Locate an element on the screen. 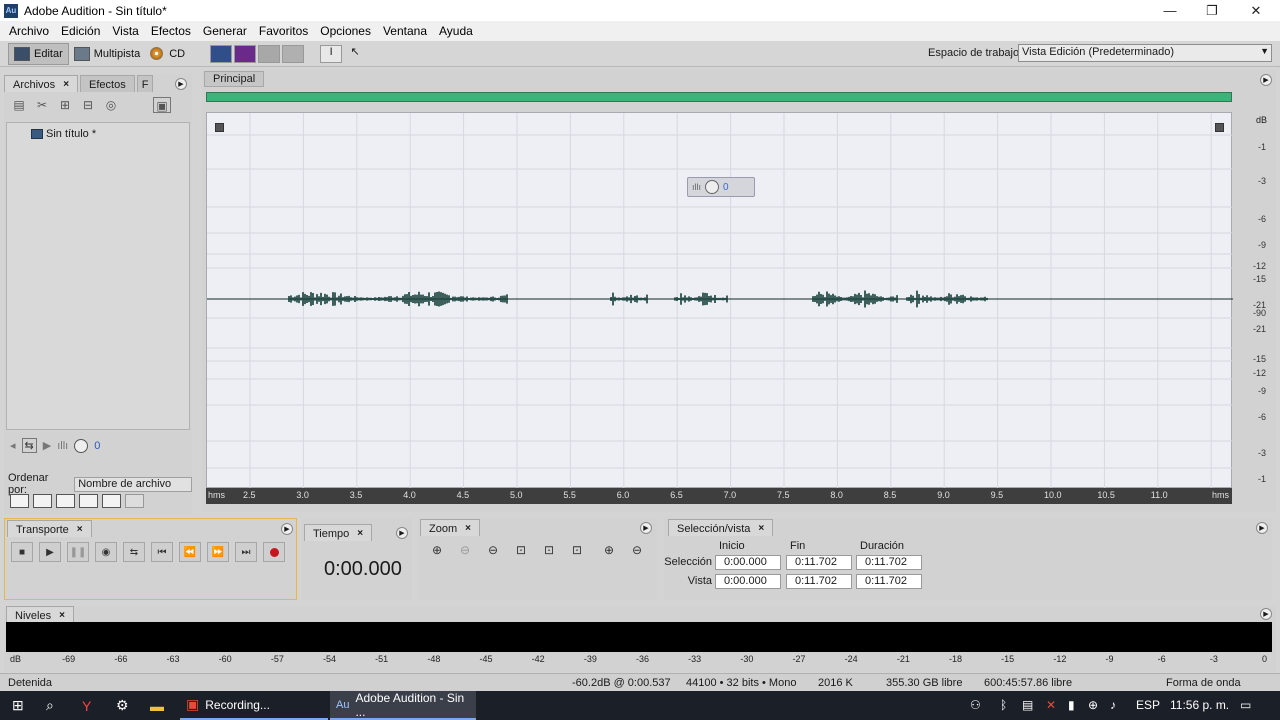 This screenshot has height=720, width=1280. tab-tiempo: Tiempo × is located at coordinates (338, 532).